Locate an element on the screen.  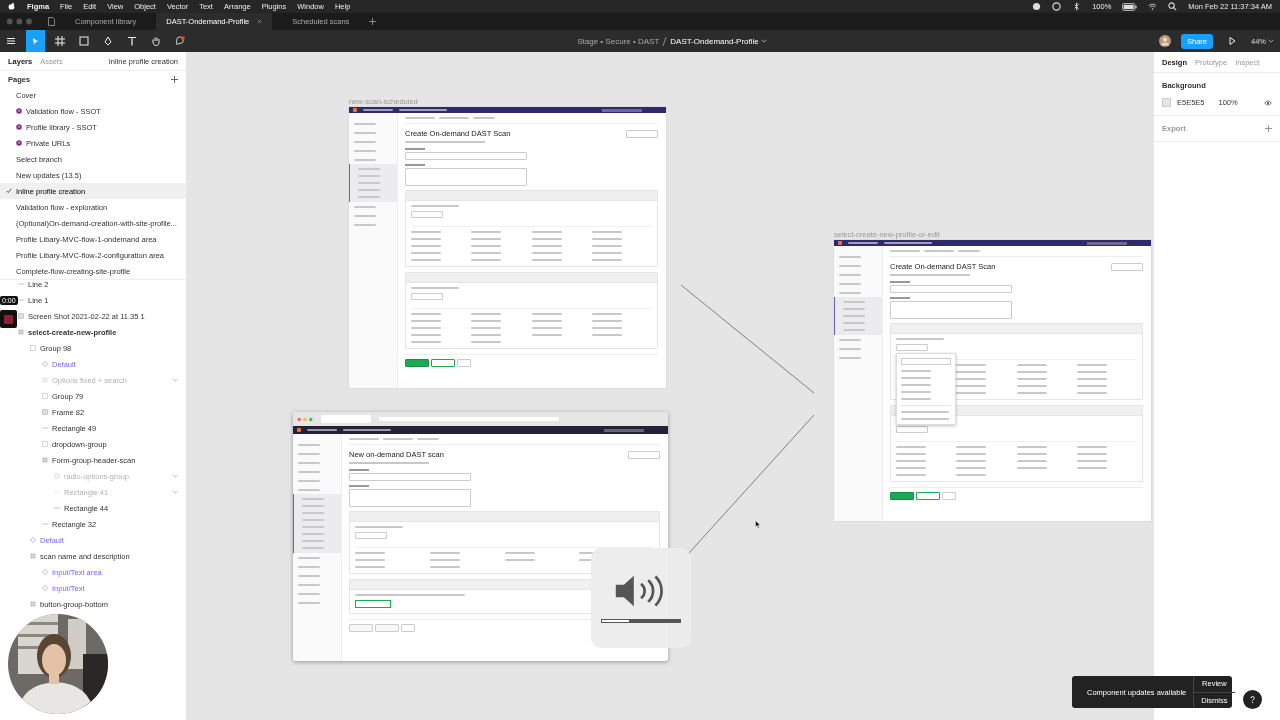
menu-icon is located at coordinates (11, 41).